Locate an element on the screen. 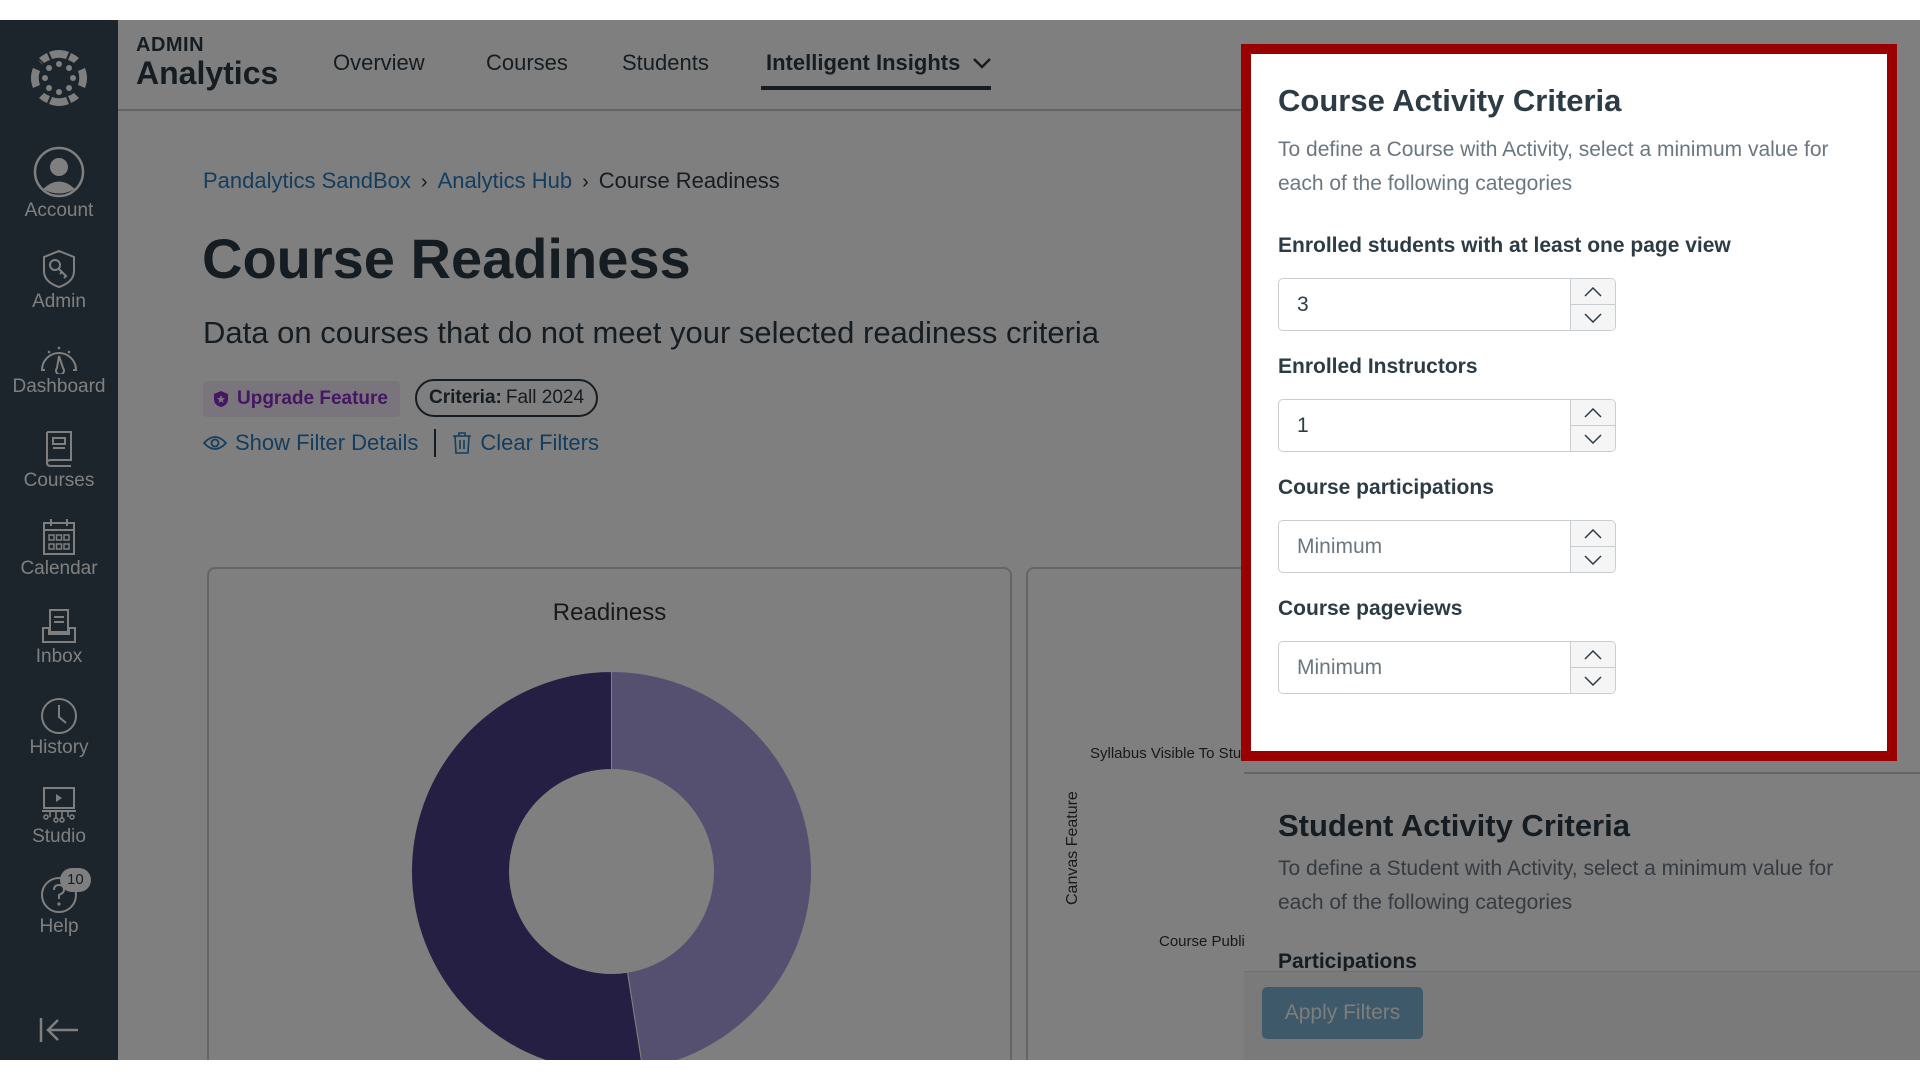  show-filter-details-label: Show Filter Details is located at coordinates (327, 442).